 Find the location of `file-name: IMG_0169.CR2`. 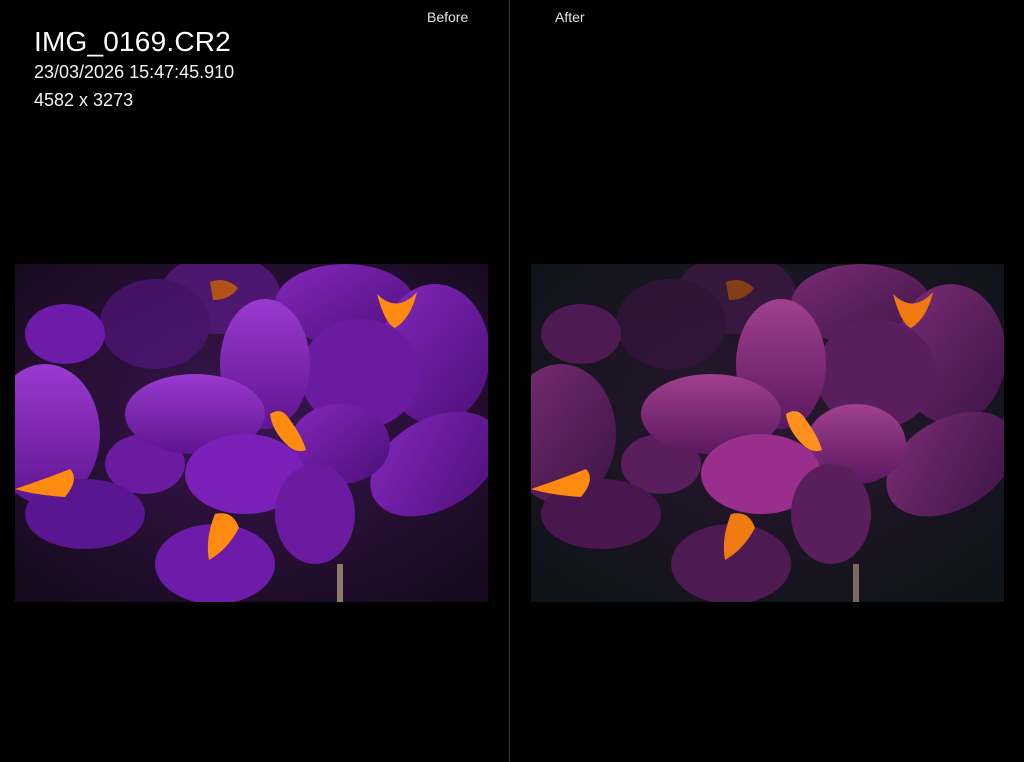

file-name: IMG_0169.CR2 is located at coordinates (132, 41).